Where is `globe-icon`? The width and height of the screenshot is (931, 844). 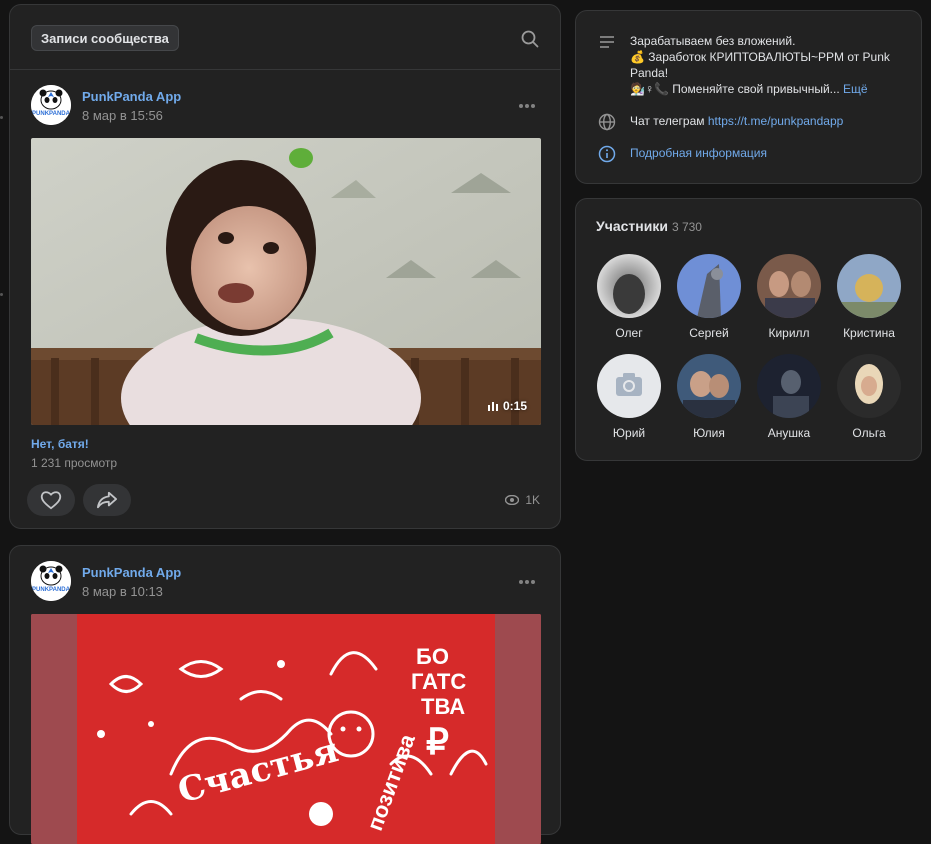
globe-icon is located at coordinates (608, 123).